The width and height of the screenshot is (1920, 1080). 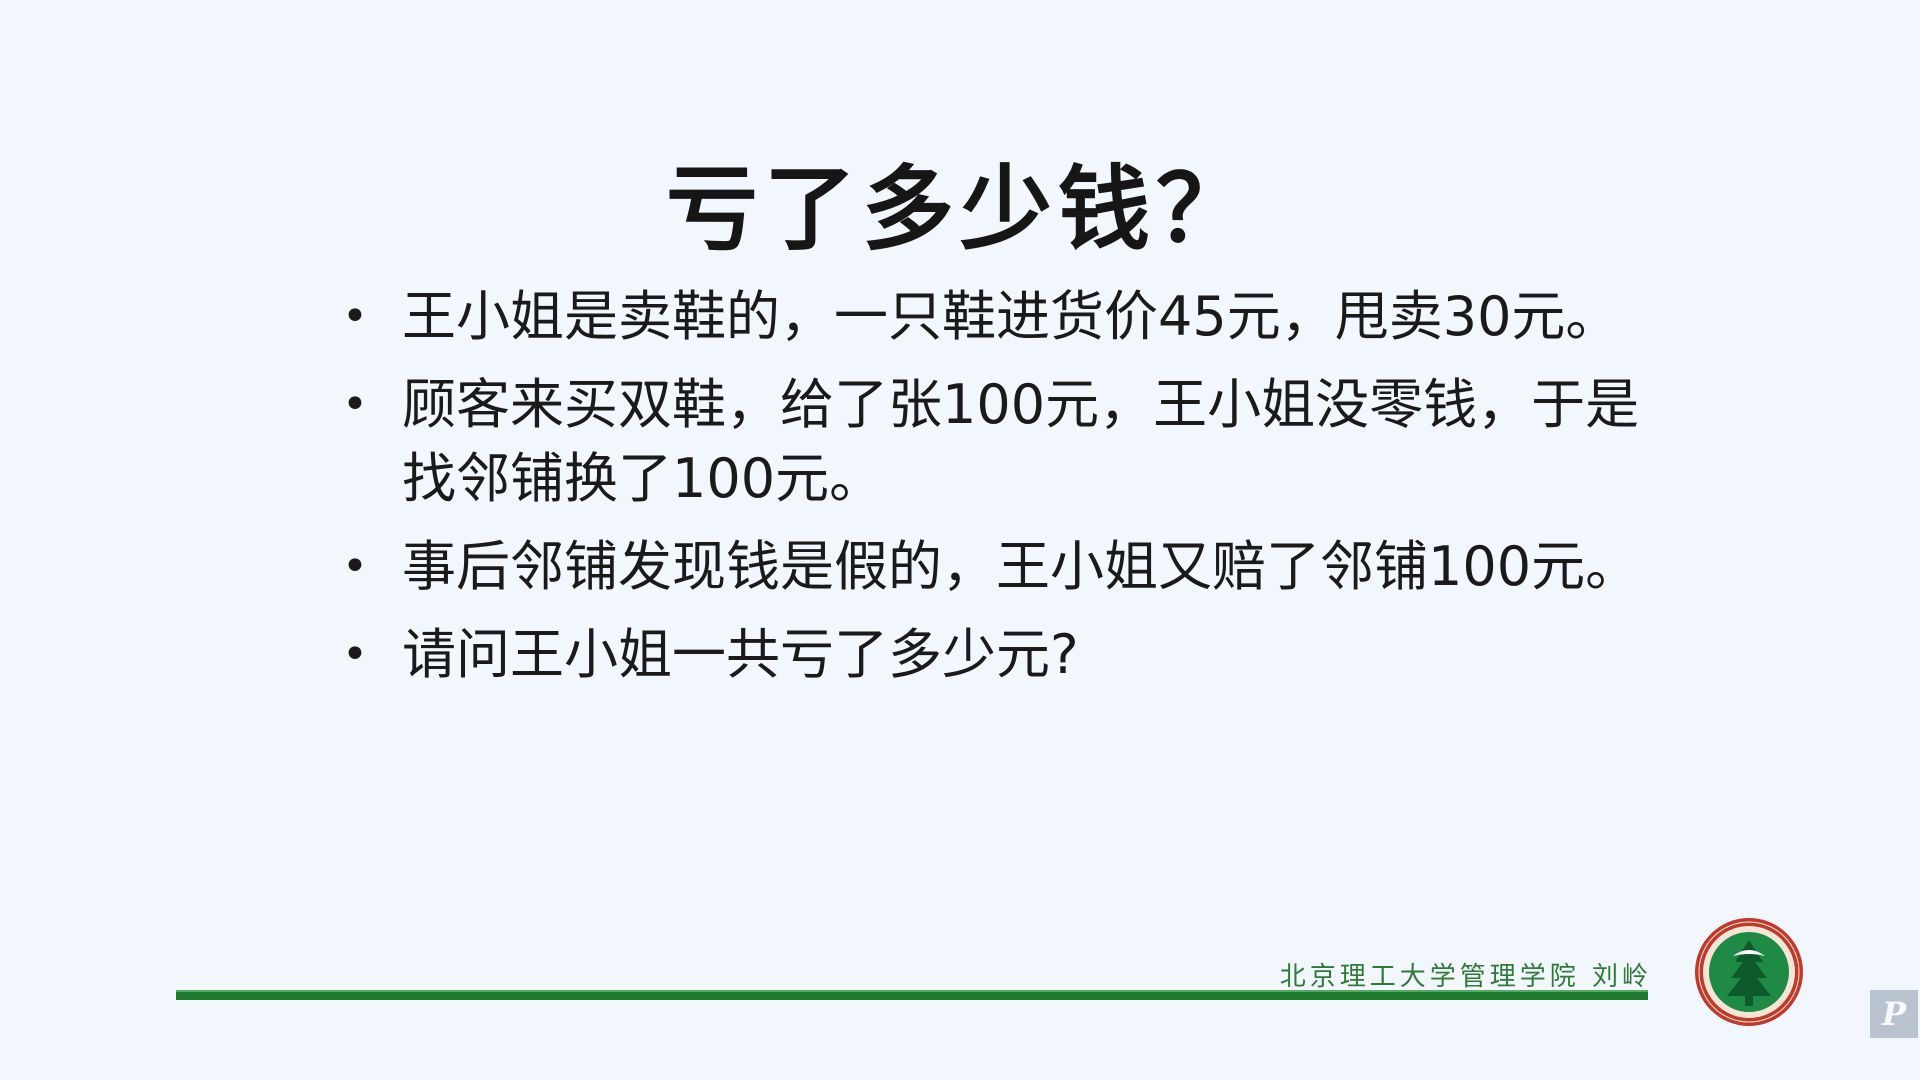 I want to click on pp-app-icon: P, so click(x=1894, y=1014).